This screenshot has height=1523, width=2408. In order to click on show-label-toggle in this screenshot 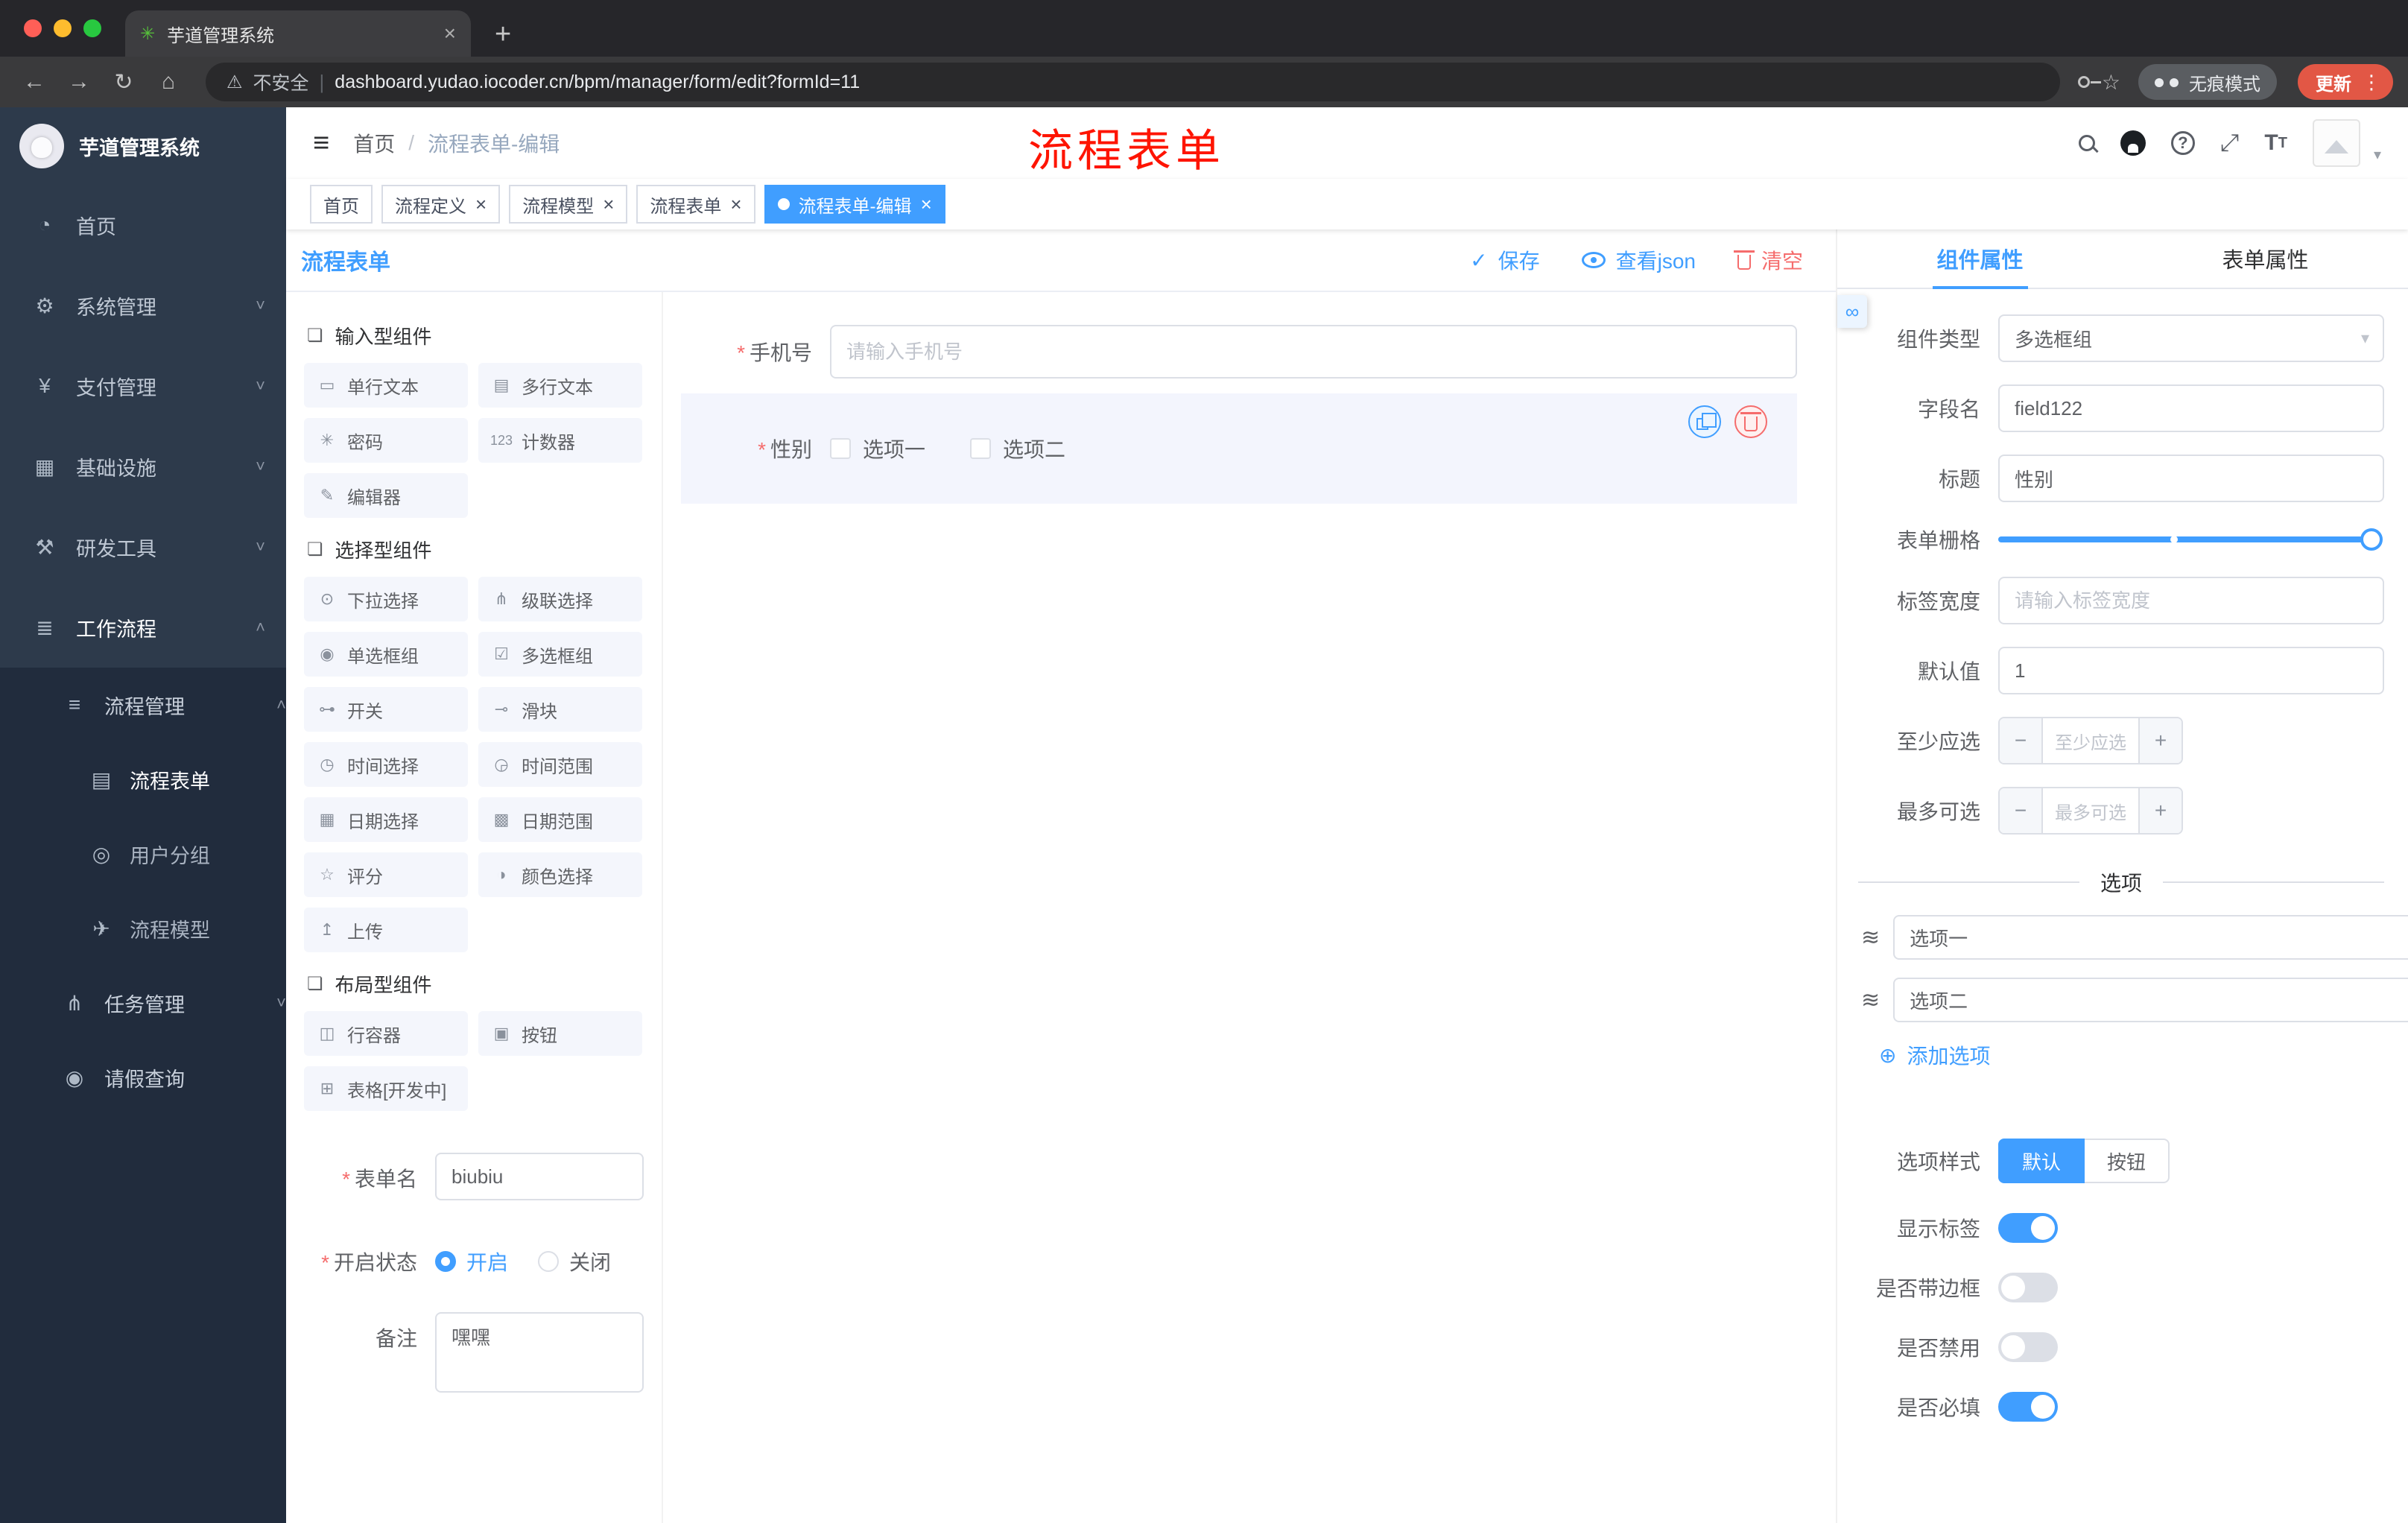, I will do `click(2028, 1228)`.